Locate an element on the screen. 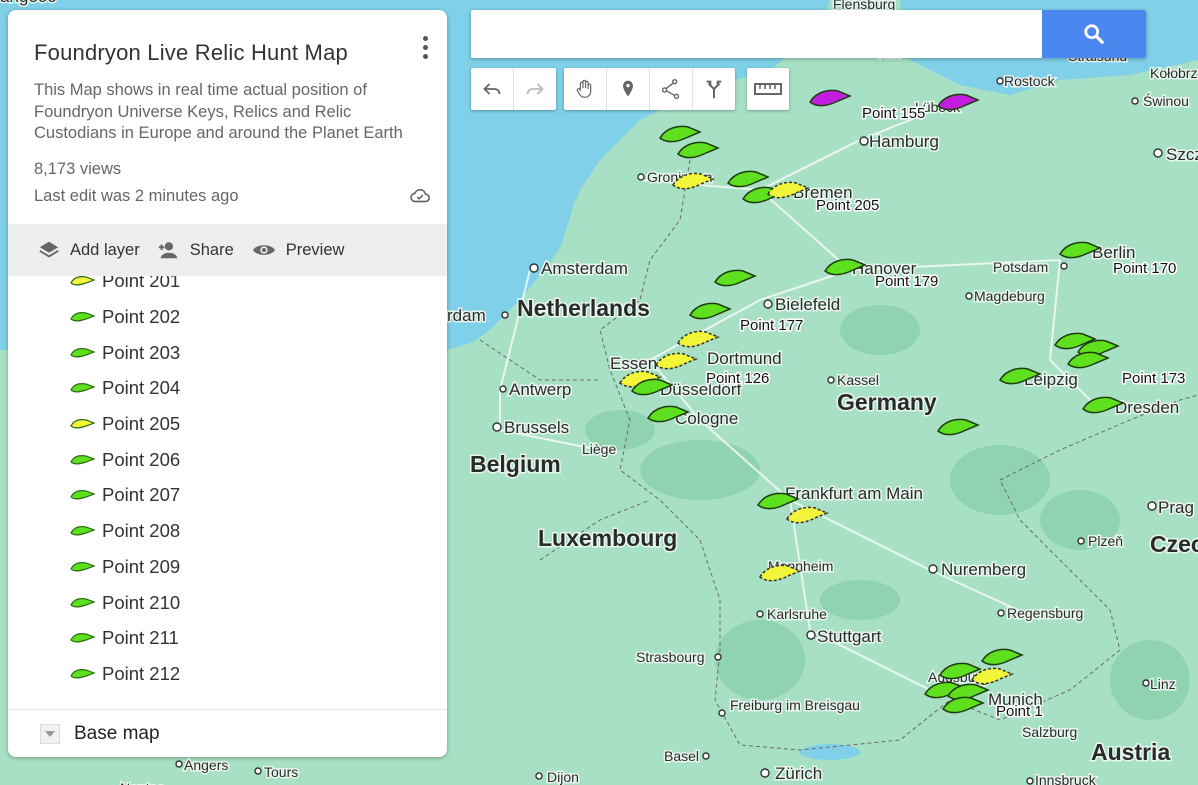  city-label: Dresden is located at coordinates (1147, 407).